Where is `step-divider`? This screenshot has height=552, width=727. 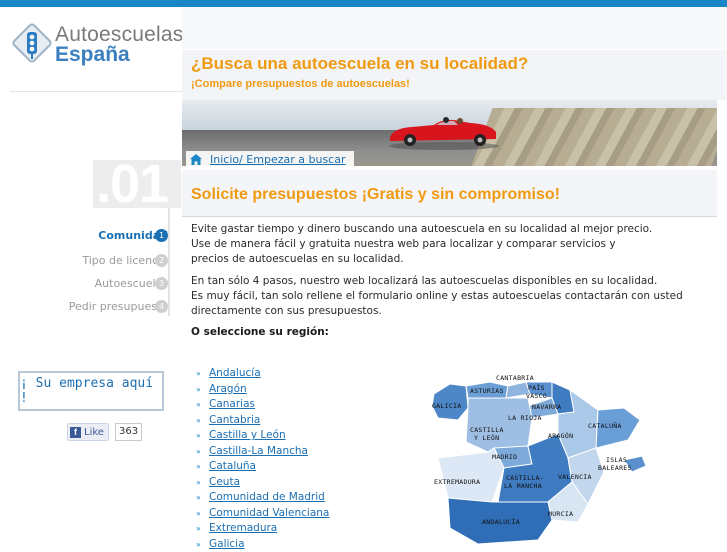
step-divider is located at coordinates (169, 262).